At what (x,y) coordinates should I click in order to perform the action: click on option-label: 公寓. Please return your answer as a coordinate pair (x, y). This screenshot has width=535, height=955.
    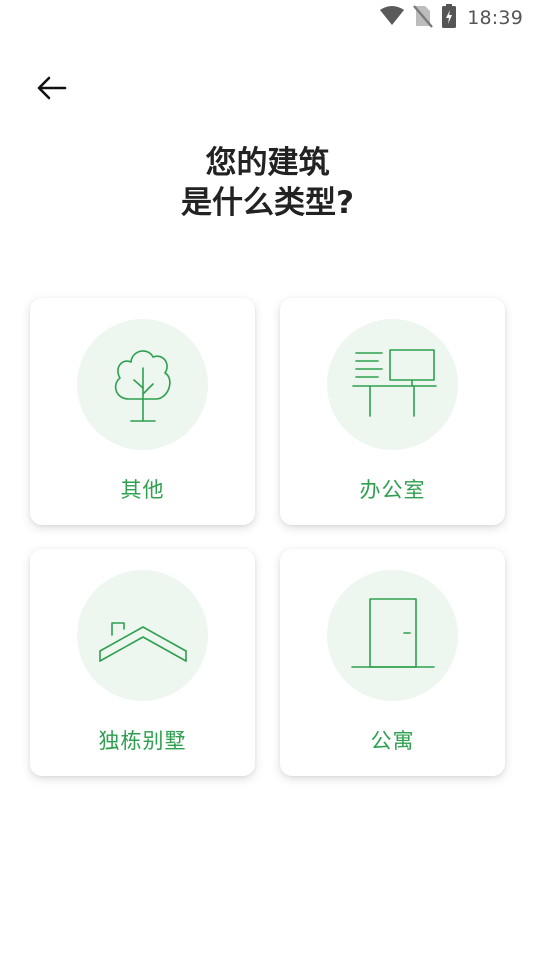
    Looking at the image, I should click on (392, 741).